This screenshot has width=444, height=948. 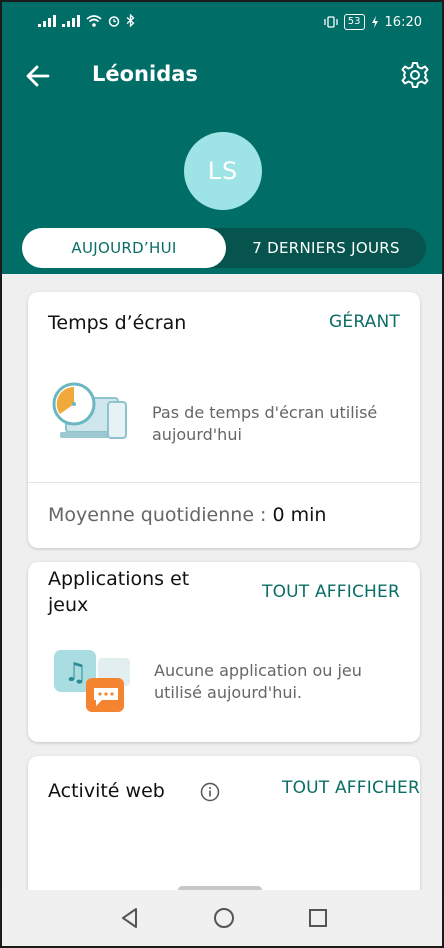 I want to click on signal-icon, so click(x=47, y=20).